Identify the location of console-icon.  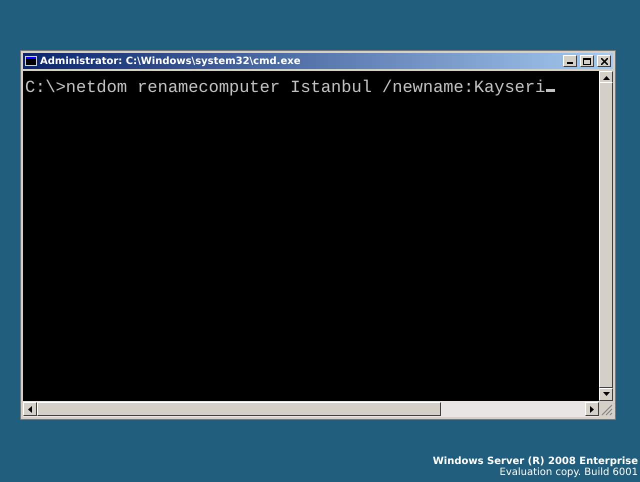
(31, 61).